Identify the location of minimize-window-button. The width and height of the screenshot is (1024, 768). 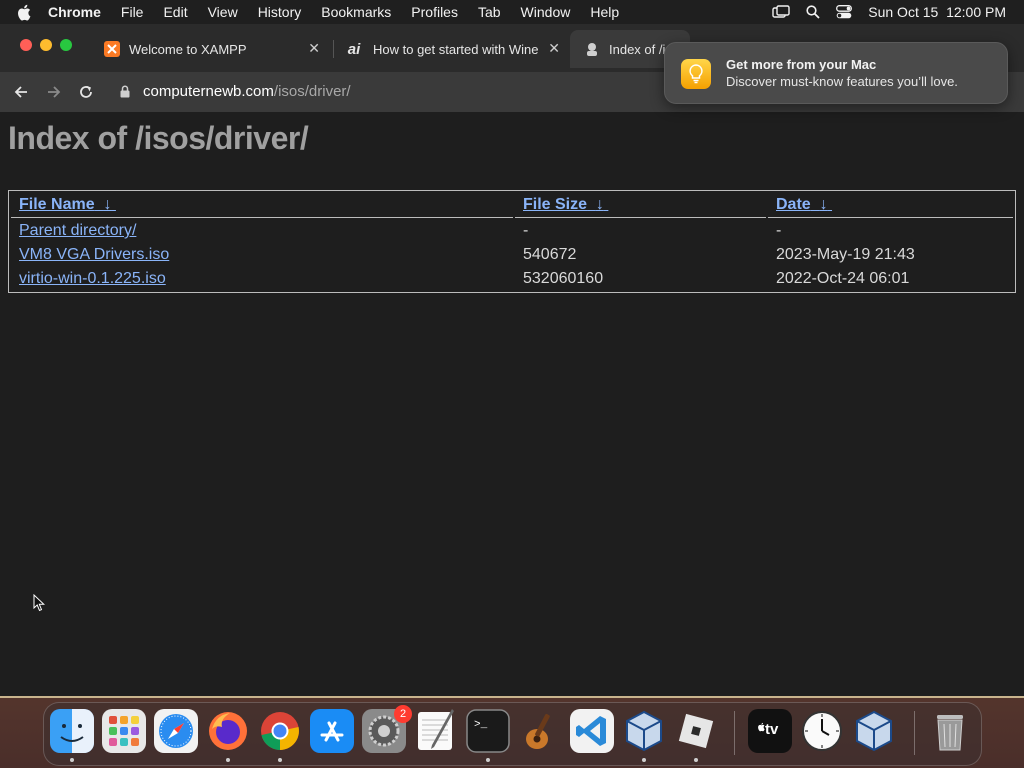
(46, 45).